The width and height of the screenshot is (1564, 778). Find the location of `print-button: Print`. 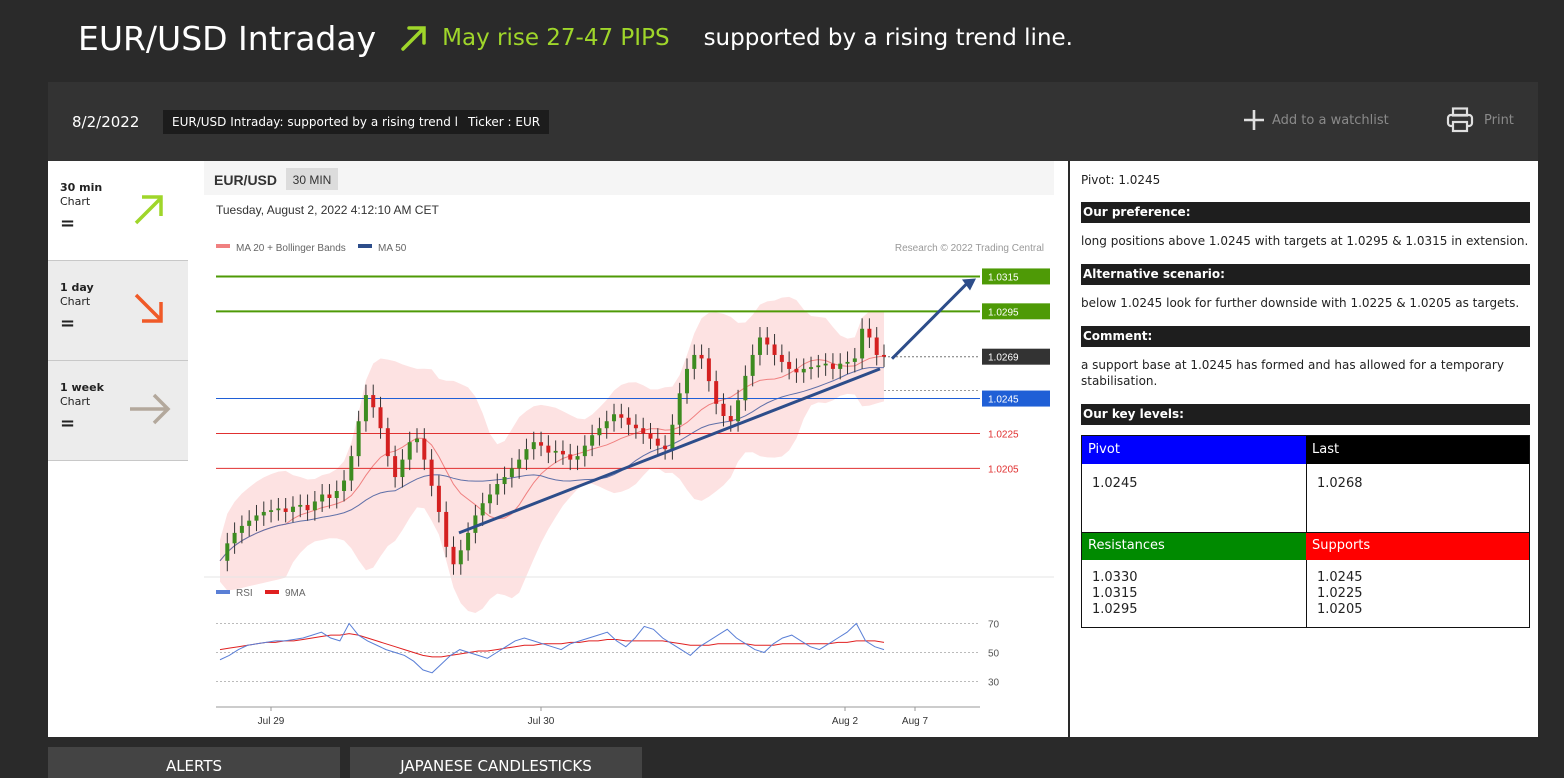

print-button: Print is located at coordinates (1480, 120).